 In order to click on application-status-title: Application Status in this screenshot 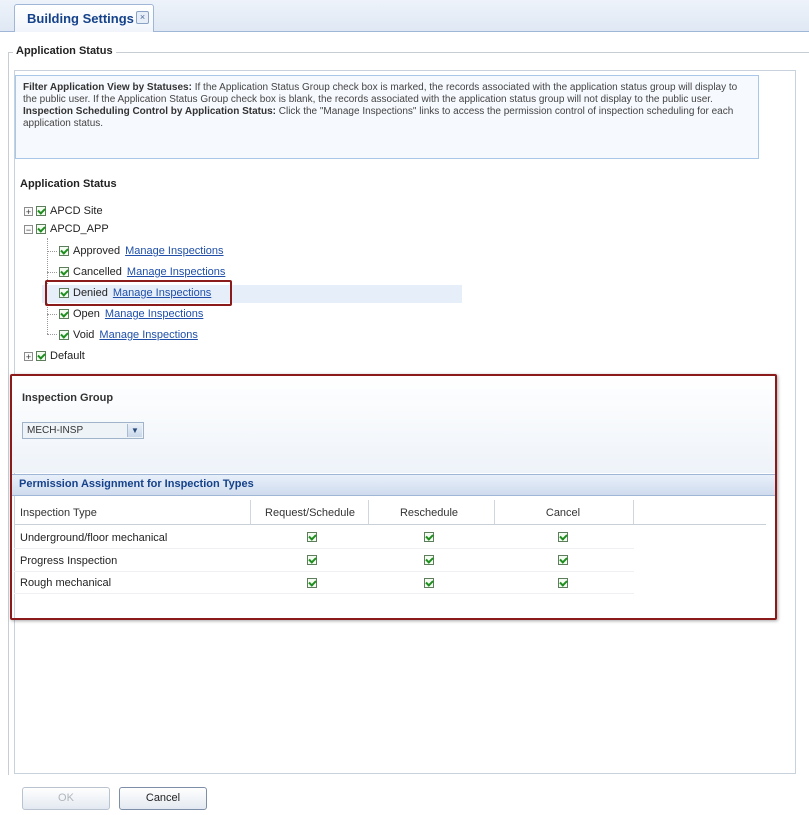, I will do `click(68, 184)`.